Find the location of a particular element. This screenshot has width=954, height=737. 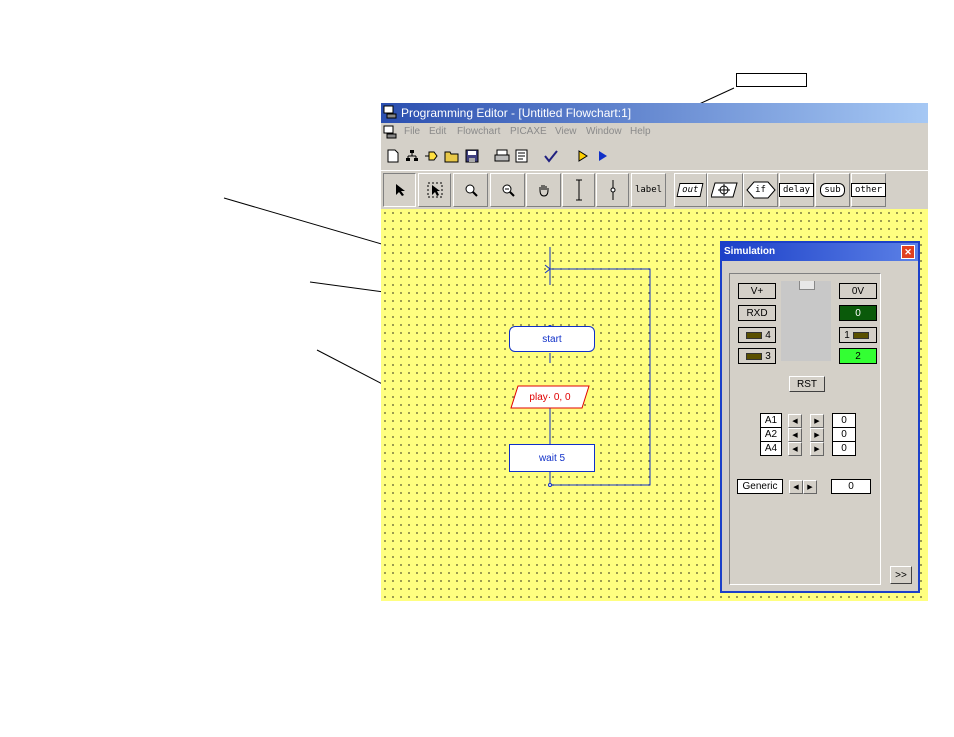

menu-view: View is located at coordinates (566, 131).